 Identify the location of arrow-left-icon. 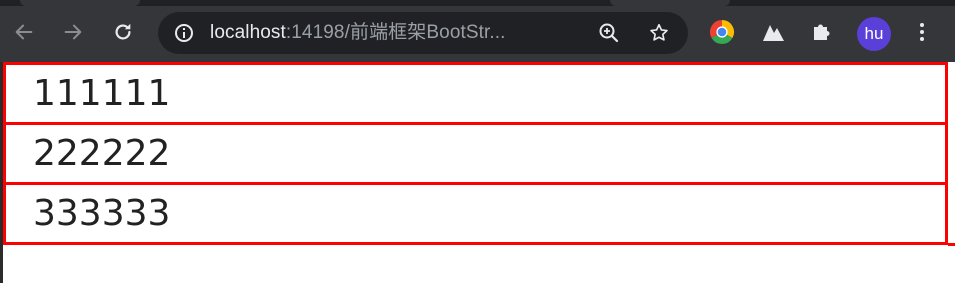
(24, 32).